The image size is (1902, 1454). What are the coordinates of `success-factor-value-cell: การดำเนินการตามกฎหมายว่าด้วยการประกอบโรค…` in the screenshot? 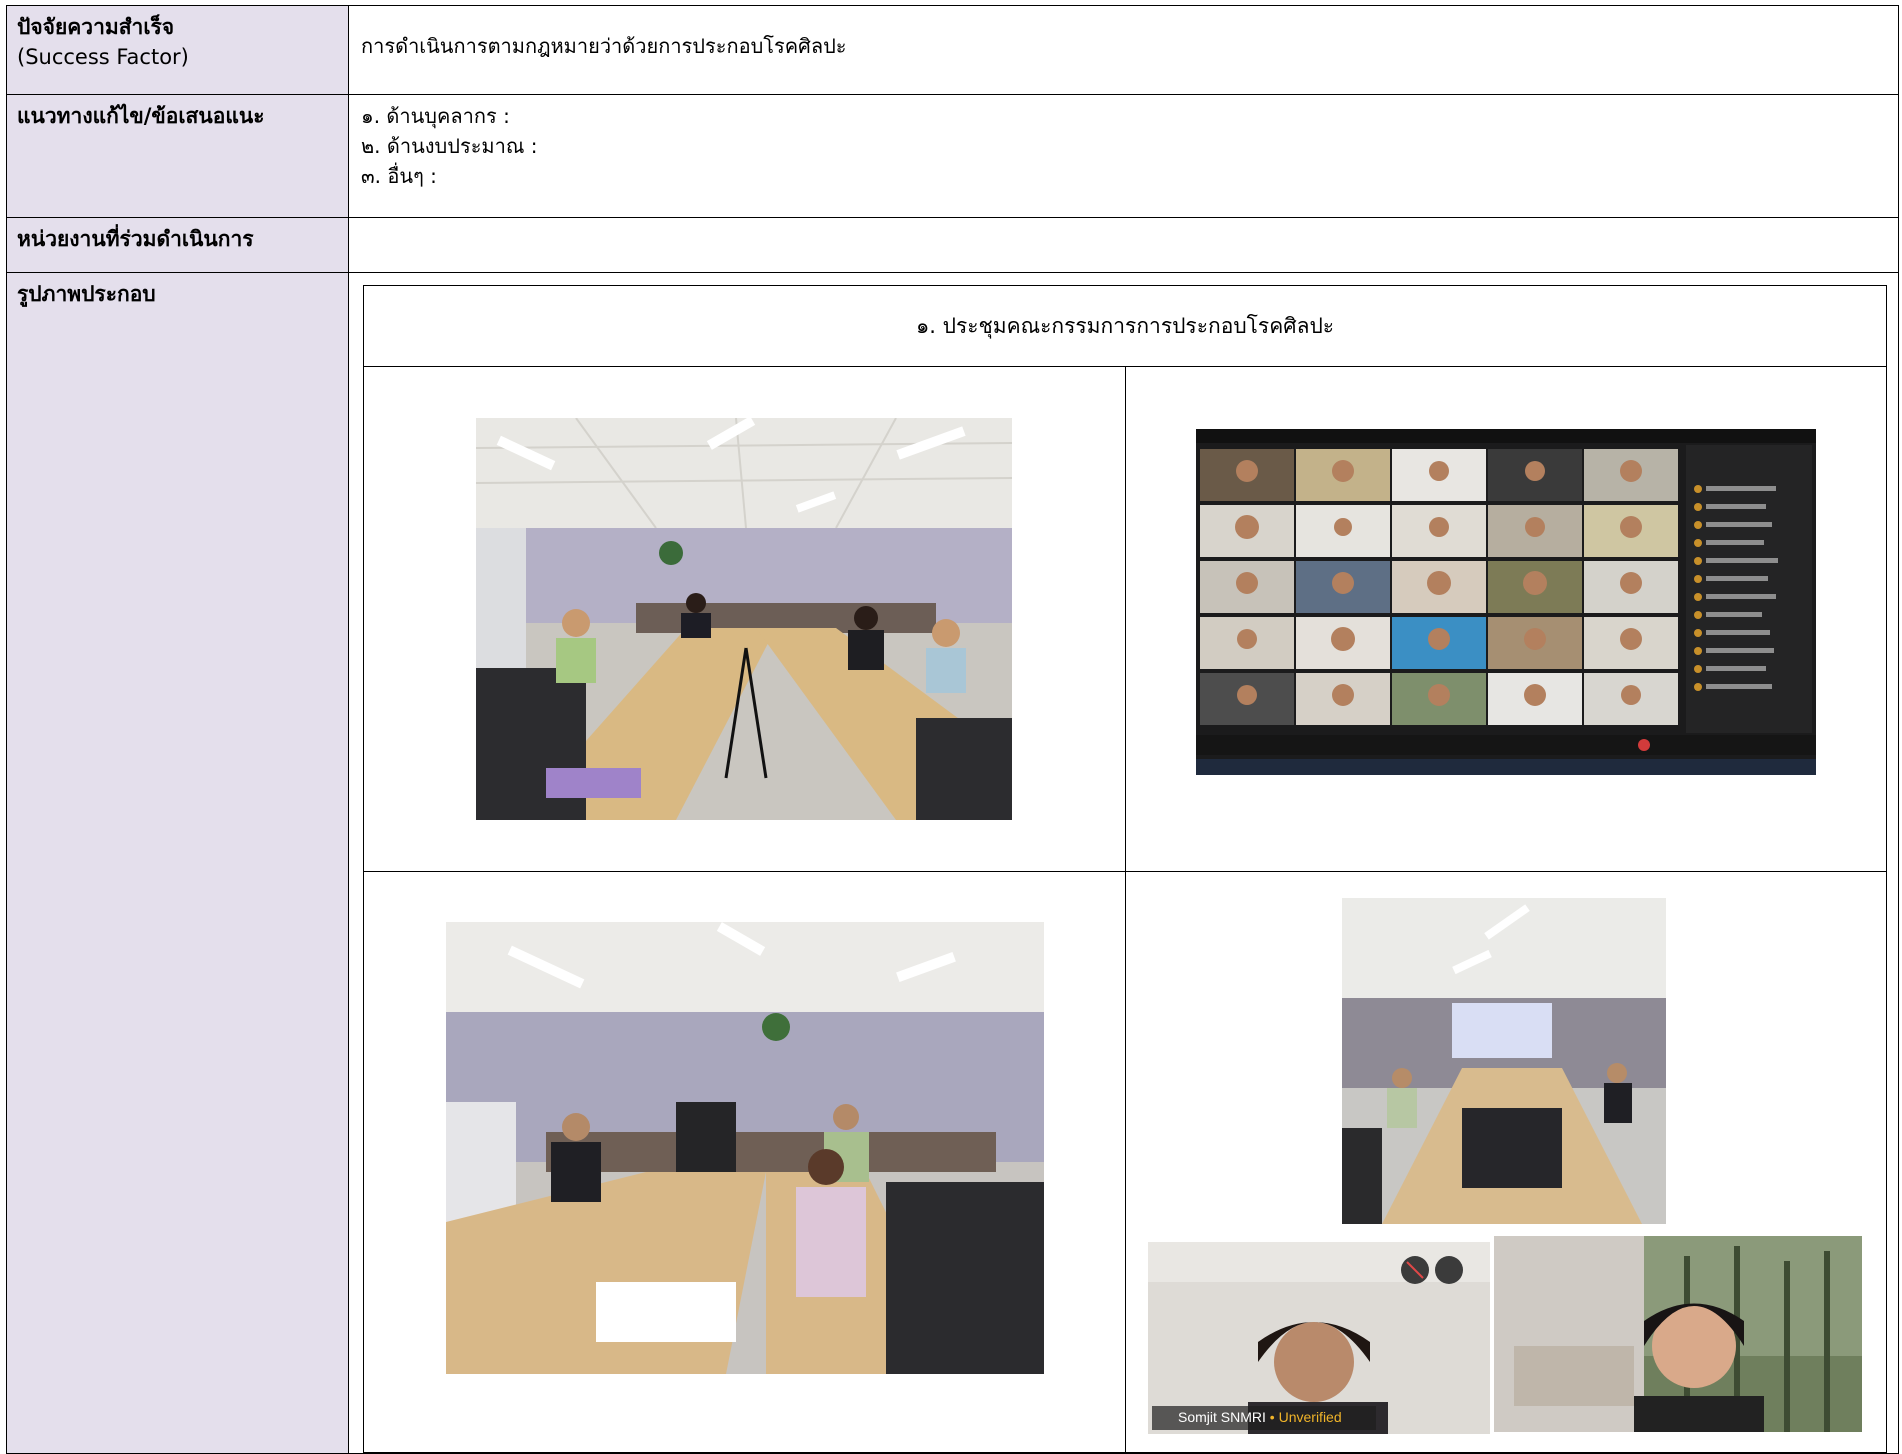 It's located at (1123, 50).